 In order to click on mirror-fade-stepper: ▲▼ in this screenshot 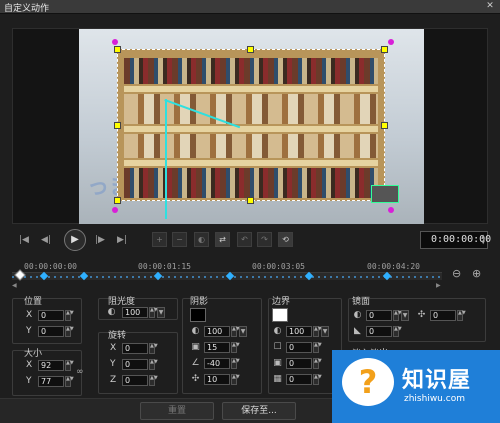, I will do `click(397, 331)`.